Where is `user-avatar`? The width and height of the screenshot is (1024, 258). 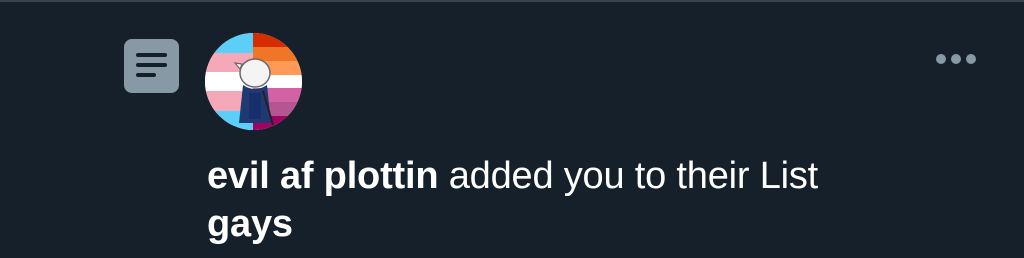
user-avatar is located at coordinates (253, 81).